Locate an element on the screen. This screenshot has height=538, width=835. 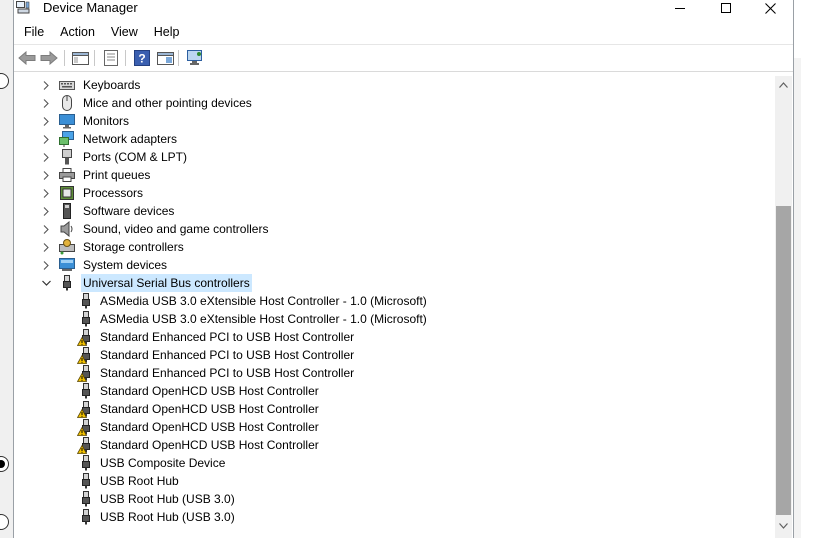
tree-category-label: Storage controllers is located at coordinates (133, 247).